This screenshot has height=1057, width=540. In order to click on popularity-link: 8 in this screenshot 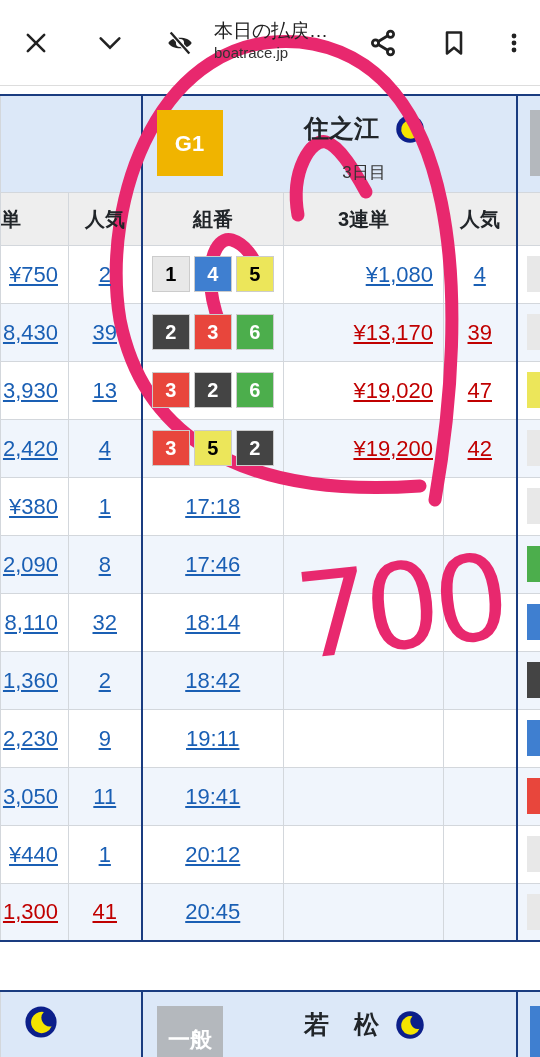, I will do `click(104, 564)`.